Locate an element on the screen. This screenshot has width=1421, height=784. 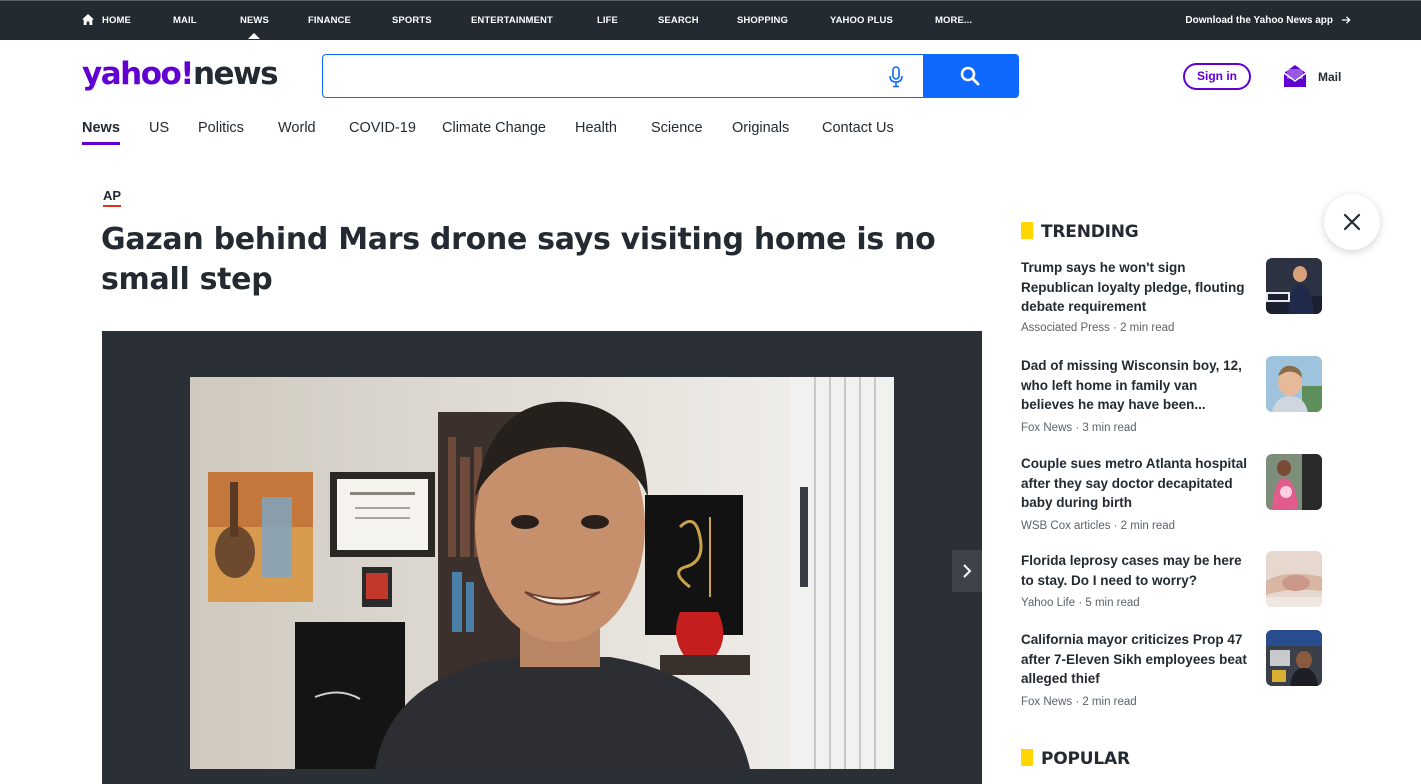
mail-link: Mail is located at coordinates (1329, 77).